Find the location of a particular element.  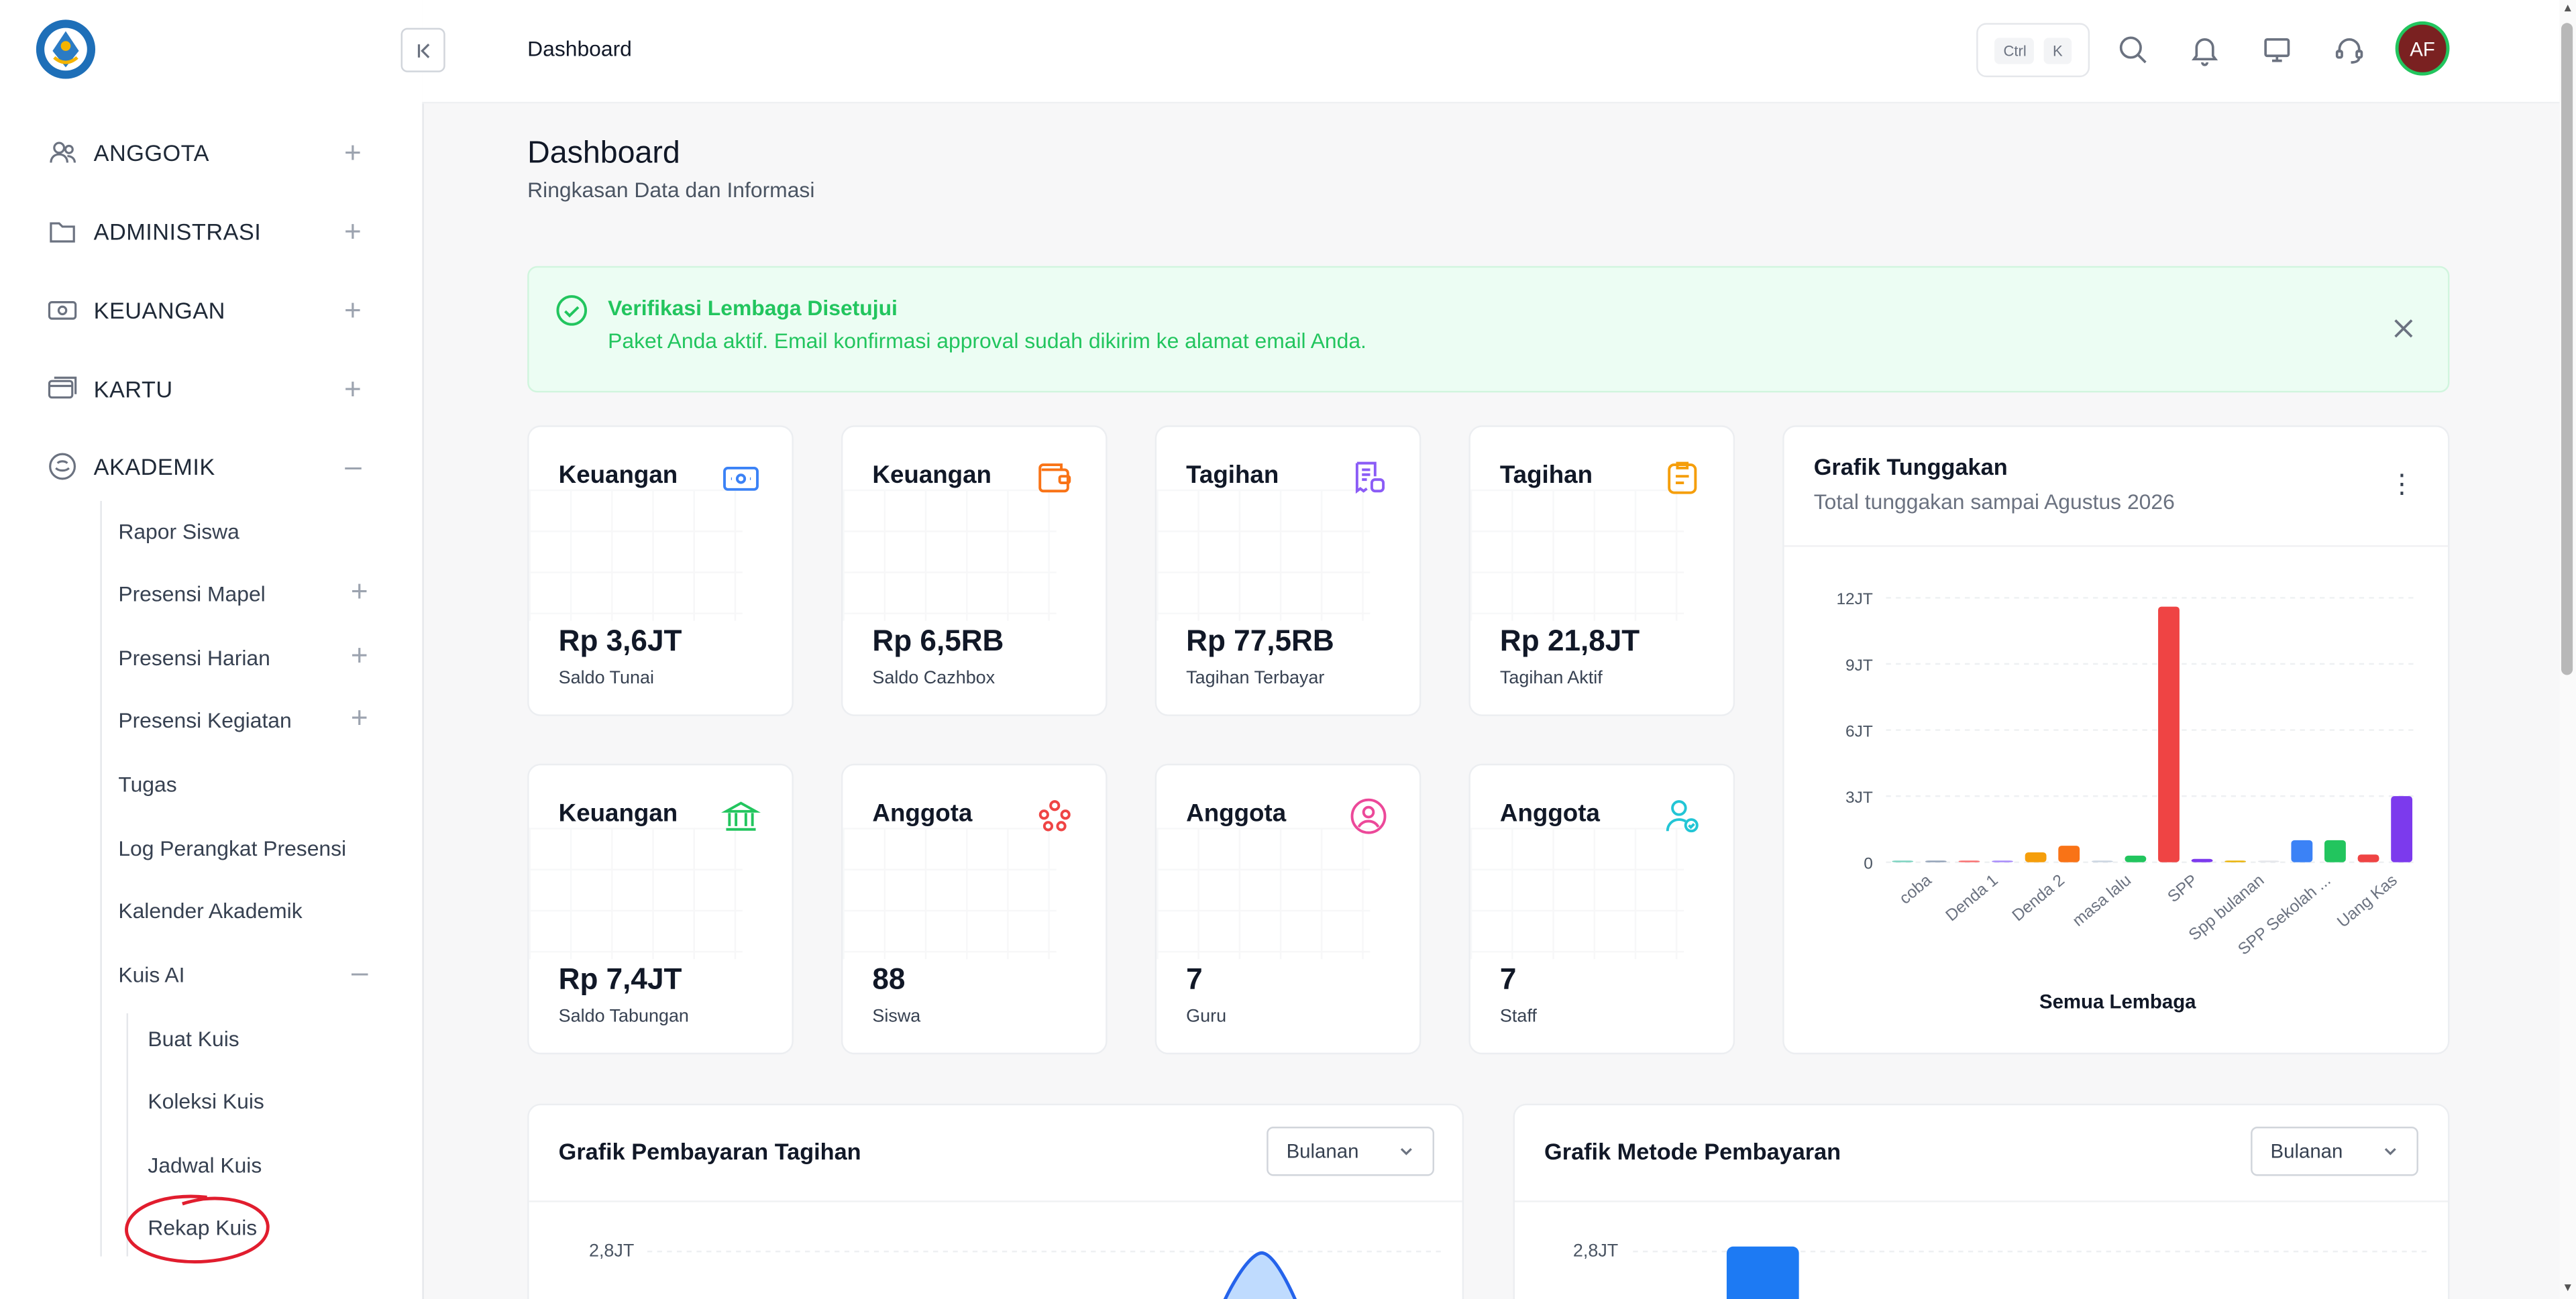

sidebar-item-administrasi: ADMINISTRASI + is located at coordinates (207, 232).